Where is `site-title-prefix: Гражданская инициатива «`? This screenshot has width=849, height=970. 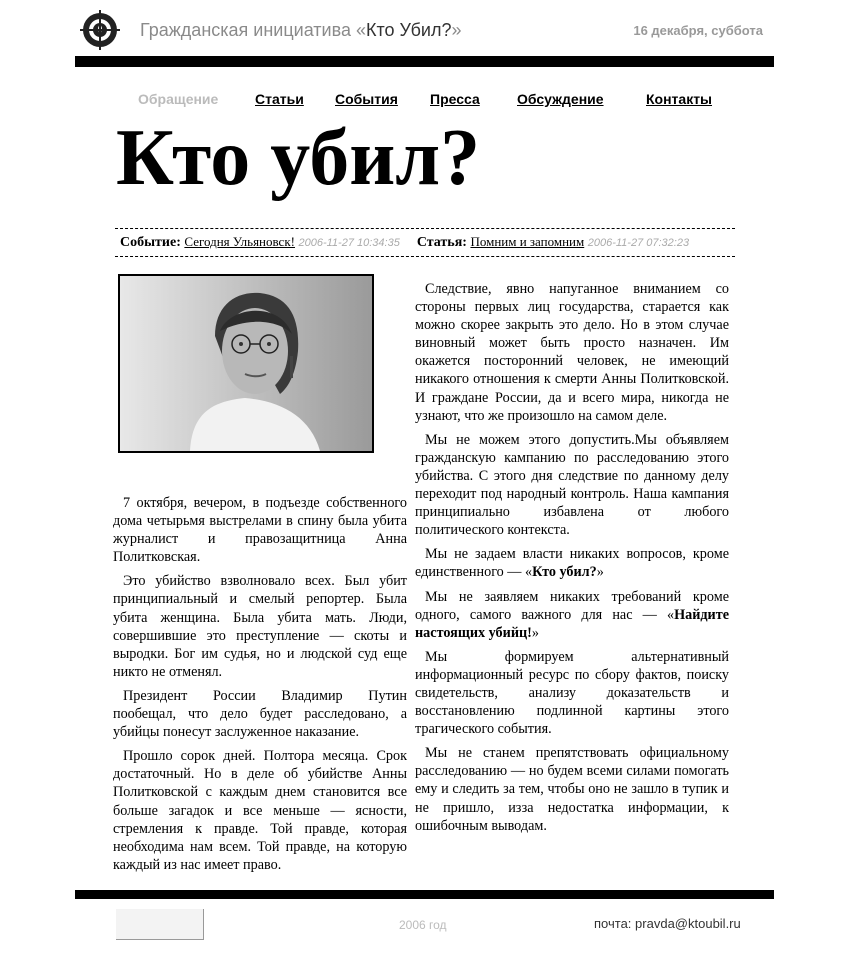 site-title-prefix: Гражданская инициатива « is located at coordinates (253, 30).